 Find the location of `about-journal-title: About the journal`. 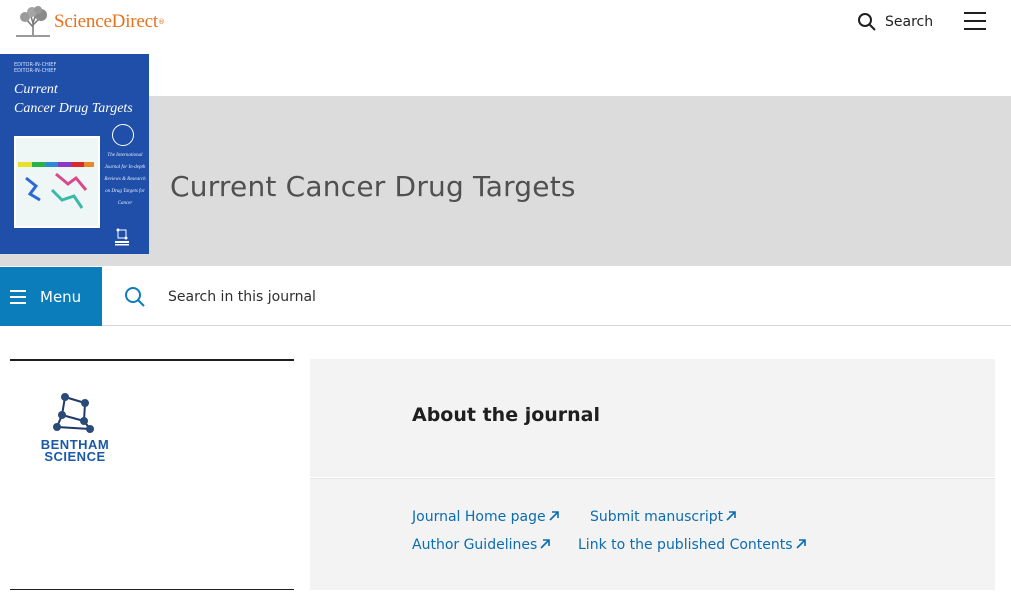

about-journal-title: About the journal is located at coordinates (506, 415).